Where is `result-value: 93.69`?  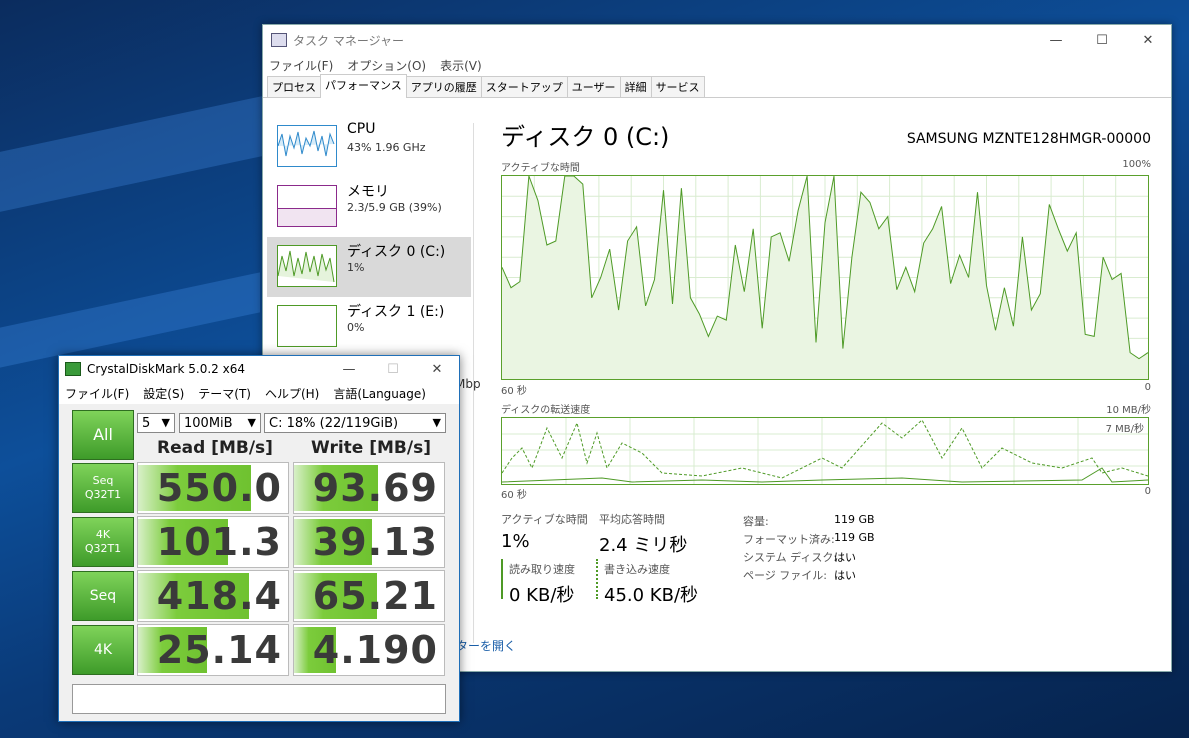 result-value: 93.69 is located at coordinates (375, 488).